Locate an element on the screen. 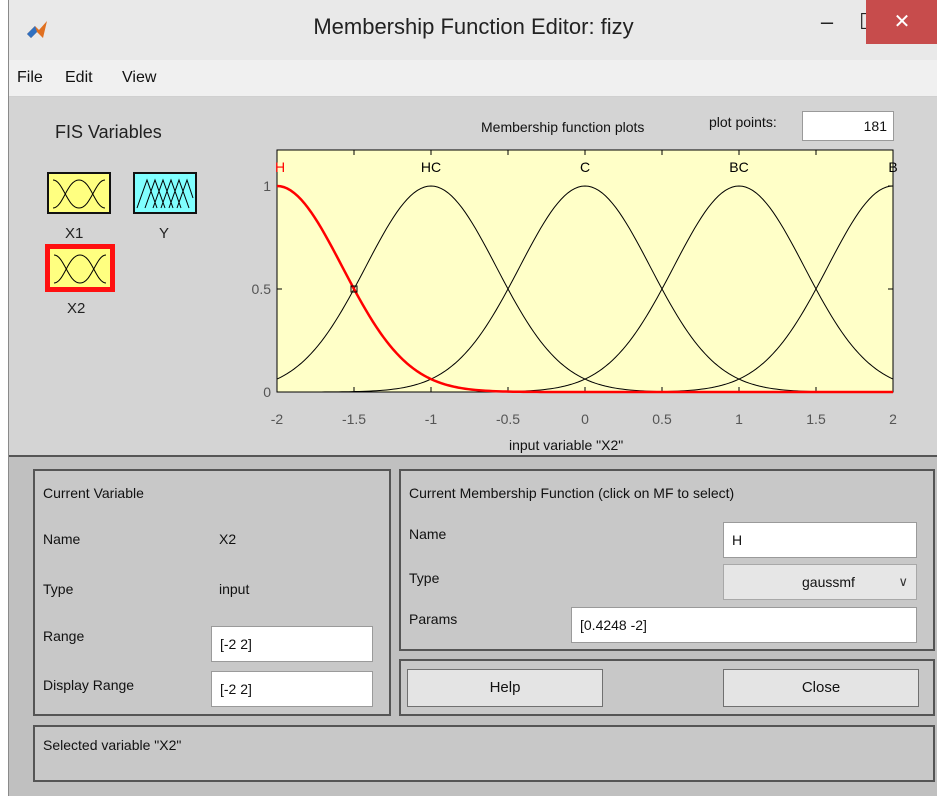 This screenshot has height=796, width=937. variable-name-value: X2 is located at coordinates (228, 539).